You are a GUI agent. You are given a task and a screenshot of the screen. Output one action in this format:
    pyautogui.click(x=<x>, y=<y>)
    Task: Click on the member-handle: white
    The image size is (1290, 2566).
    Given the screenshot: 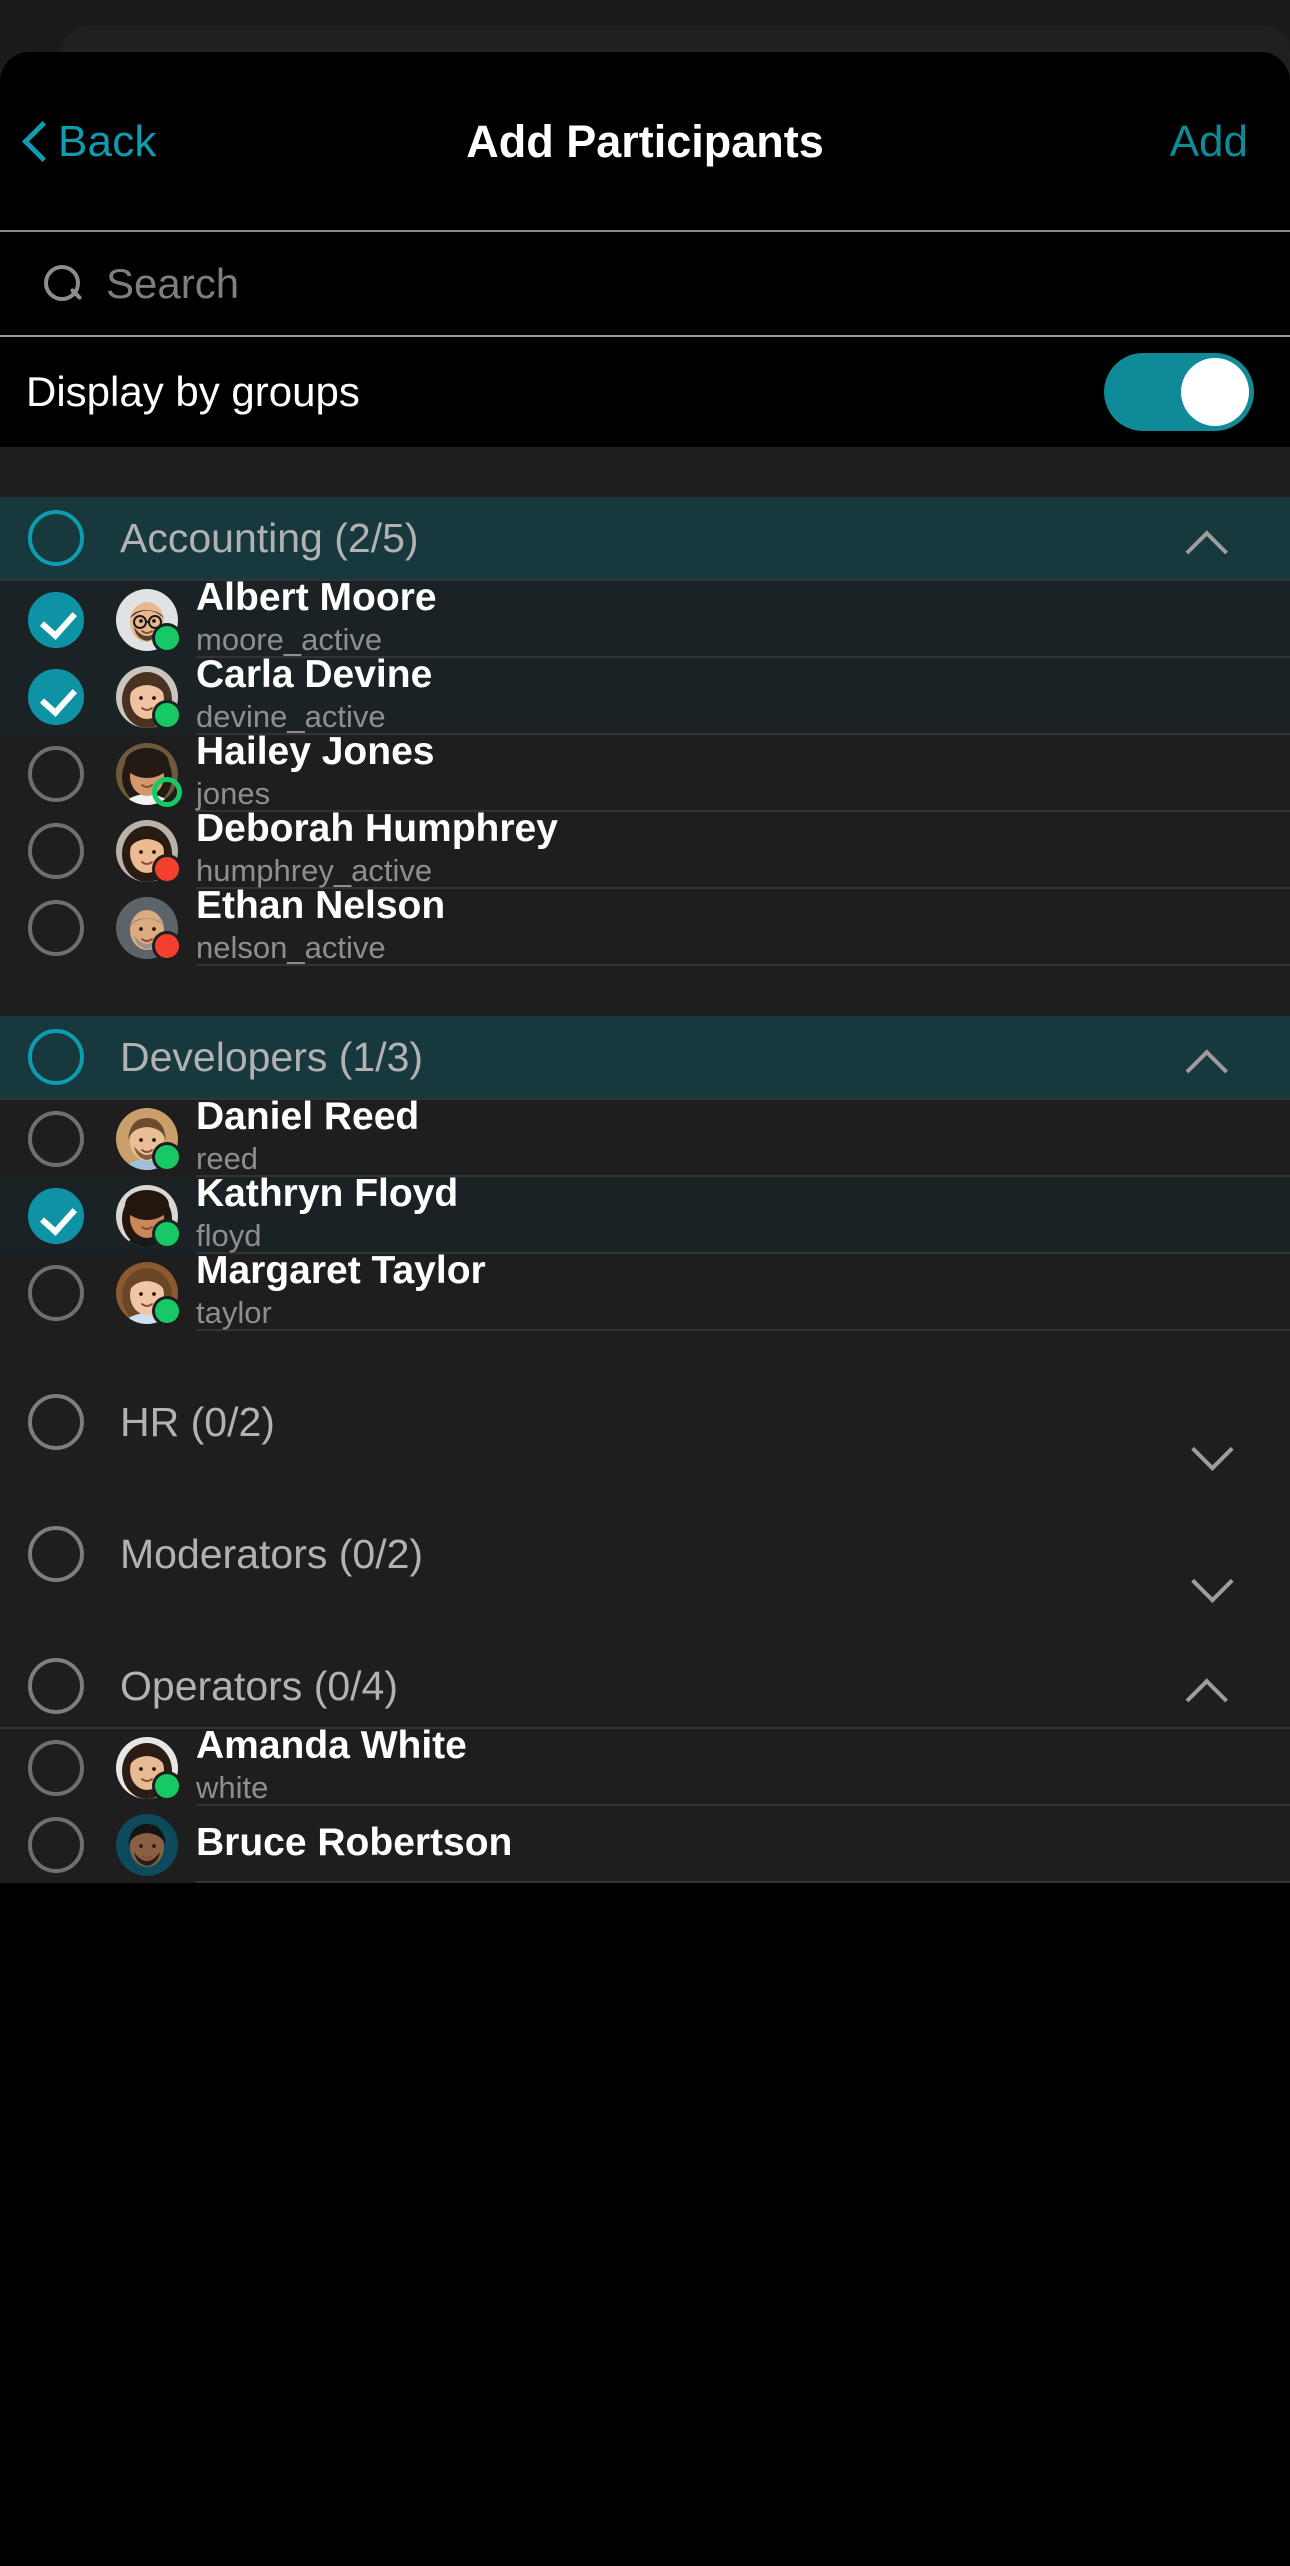 What is the action you would take?
    pyautogui.click(x=232, y=1787)
    